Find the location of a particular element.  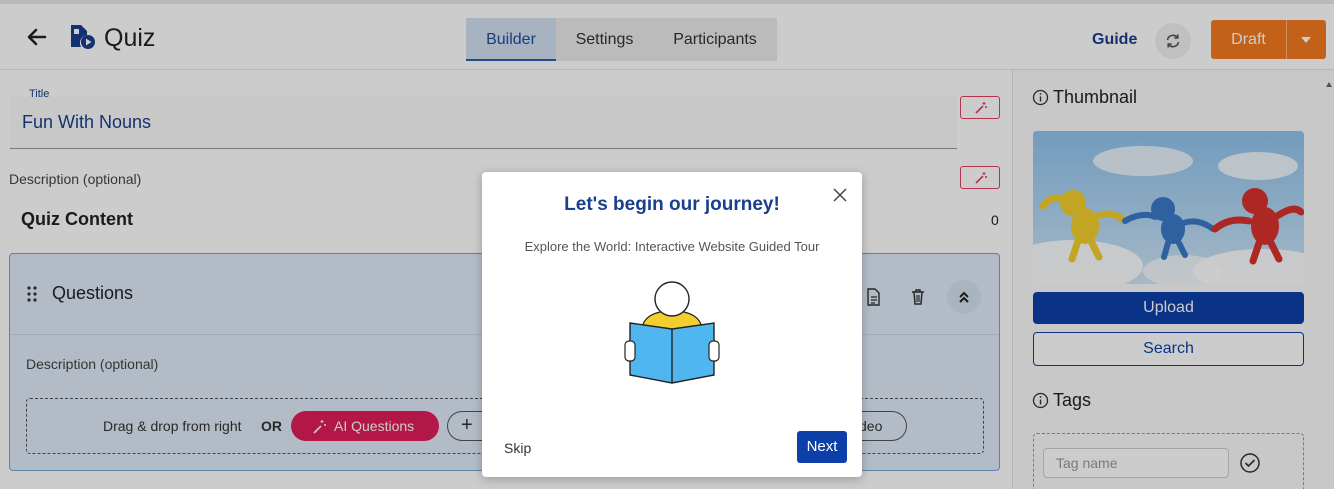

skip-button: Skip is located at coordinates (517, 448).